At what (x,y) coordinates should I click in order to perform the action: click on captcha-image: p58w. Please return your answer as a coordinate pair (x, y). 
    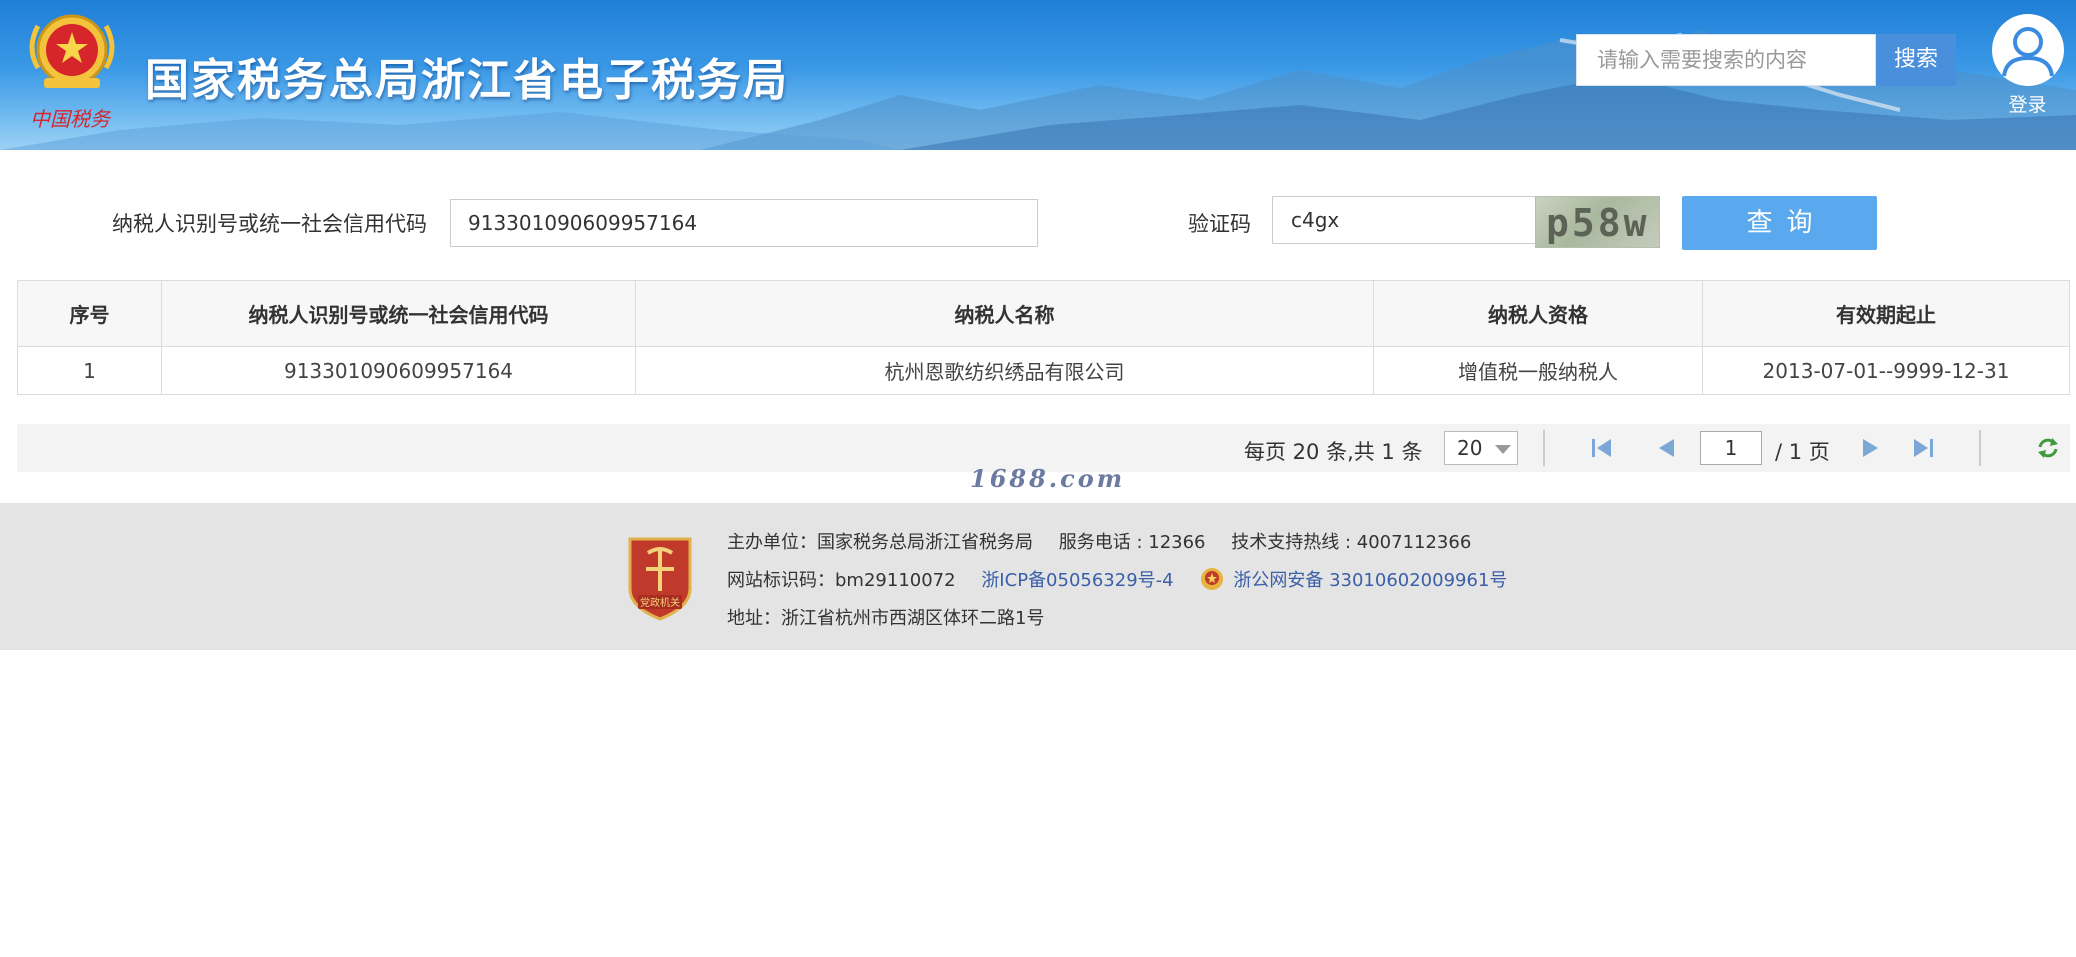
    Looking at the image, I should click on (1597, 222).